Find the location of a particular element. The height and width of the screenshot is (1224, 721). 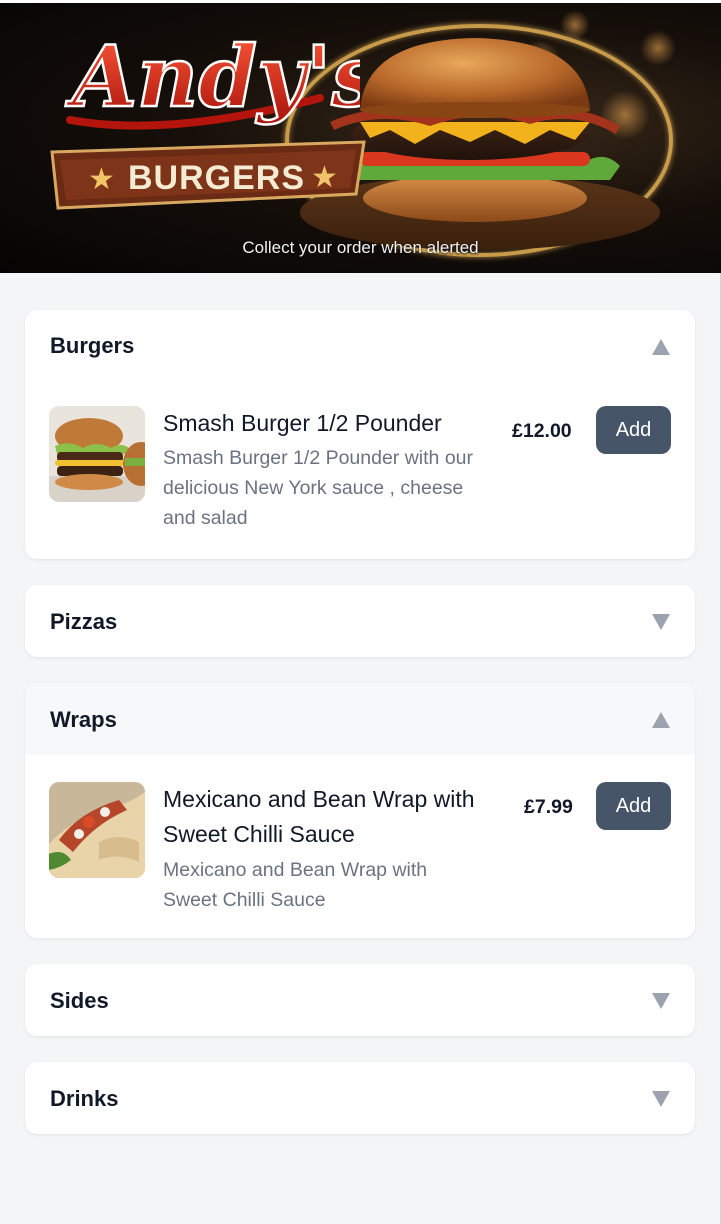

burger-thumbnail is located at coordinates (97, 454).